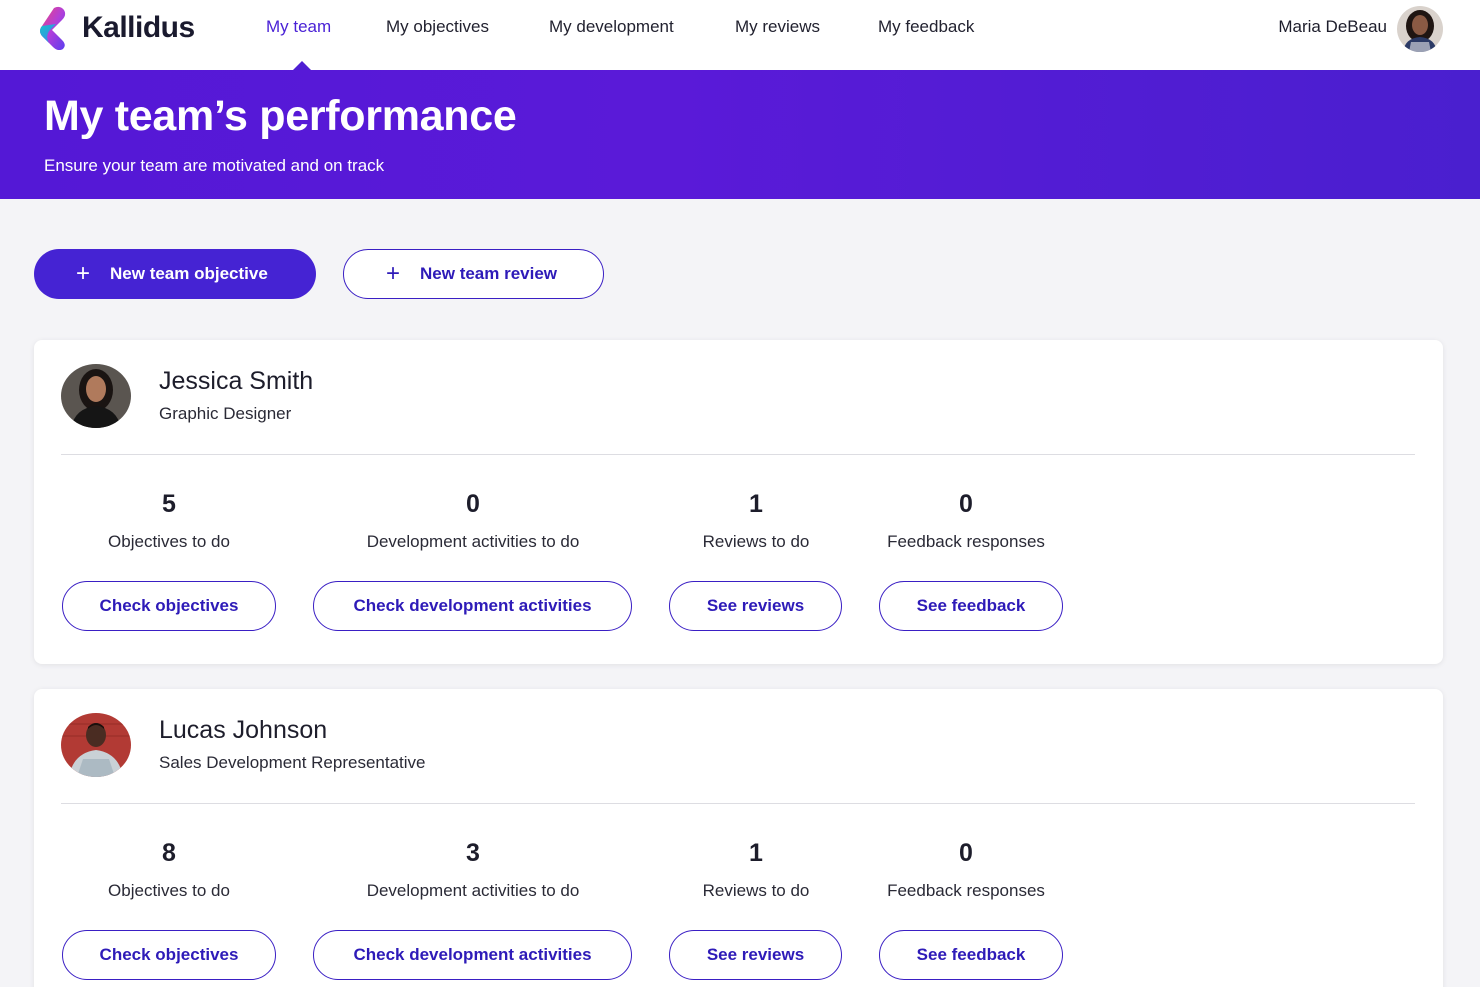  Describe the element at coordinates (169, 870) in the screenshot. I see `stat-objectives: 8 Objectives to do` at that location.